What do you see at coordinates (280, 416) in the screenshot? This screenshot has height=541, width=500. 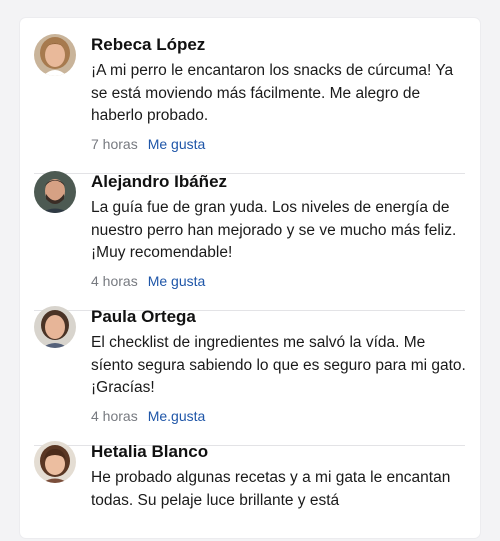 I see `comment-meta: 4 horas Me.gusta` at bounding box center [280, 416].